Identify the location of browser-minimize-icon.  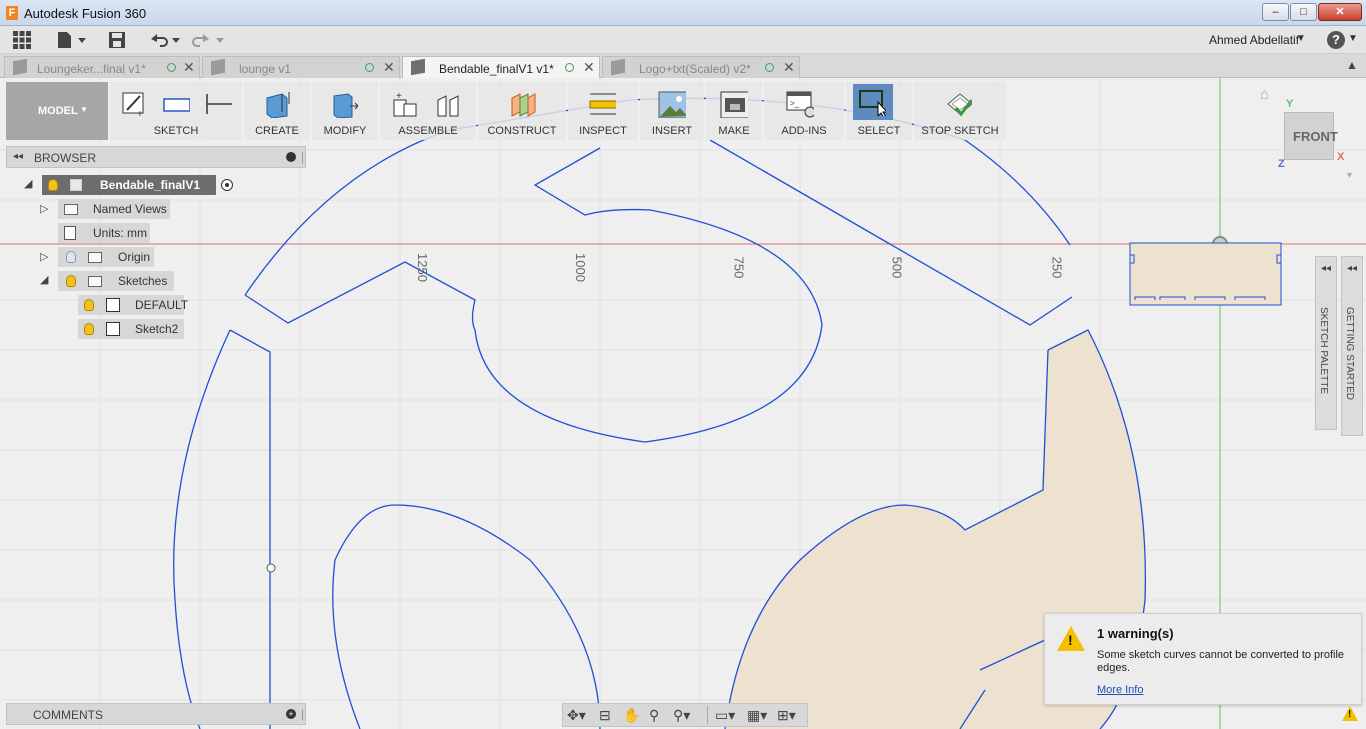
(291, 157).